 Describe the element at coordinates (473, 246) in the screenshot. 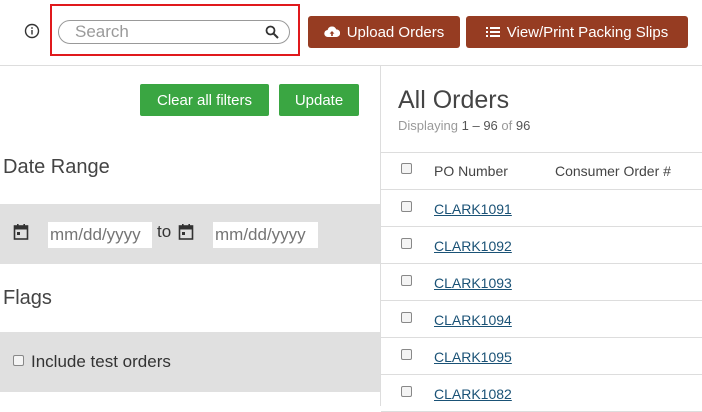

I see `po-number-link: CLARK1092` at that location.